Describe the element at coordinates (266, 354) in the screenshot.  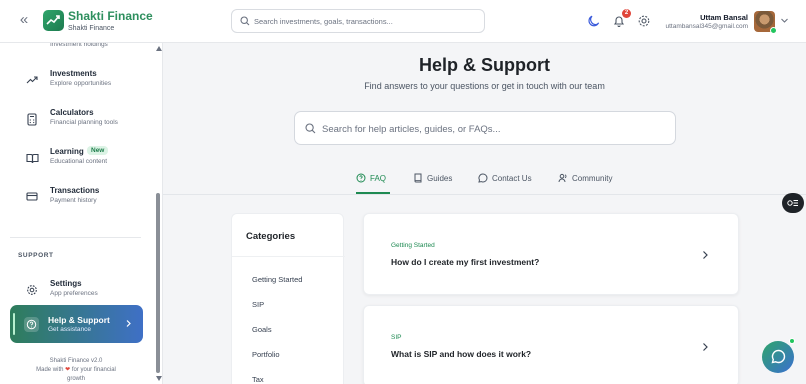
I see `category-item: Portfolio` at that location.